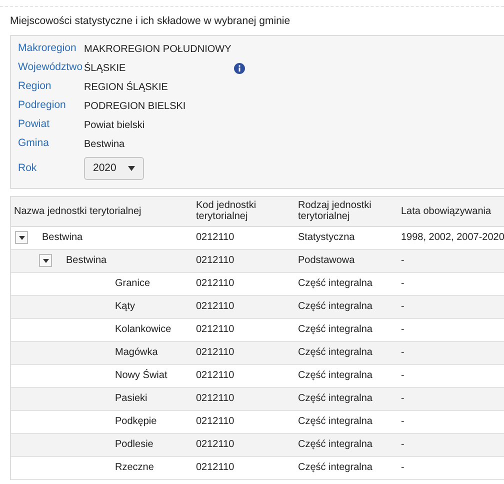  What do you see at coordinates (115, 125) in the screenshot?
I see `field-value: Powiat bielski` at bounding box center [115, 125].